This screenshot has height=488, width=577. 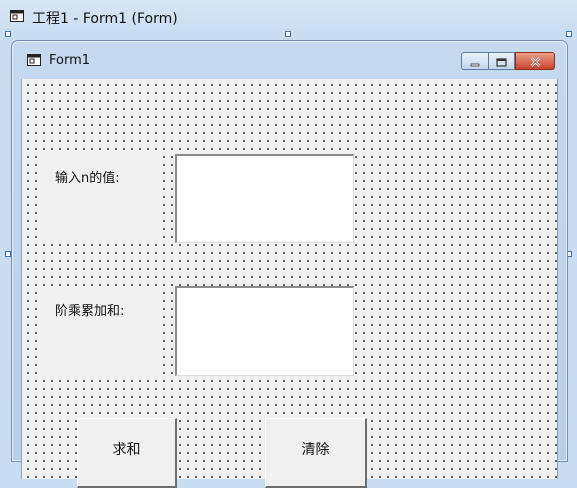 I want to click on project-window-title: 工程1 - Form1 (Form), so click(x=105, y=19).